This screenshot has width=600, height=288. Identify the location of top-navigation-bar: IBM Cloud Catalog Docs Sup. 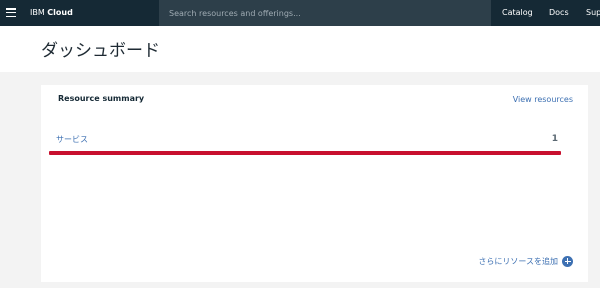
(300, 13).